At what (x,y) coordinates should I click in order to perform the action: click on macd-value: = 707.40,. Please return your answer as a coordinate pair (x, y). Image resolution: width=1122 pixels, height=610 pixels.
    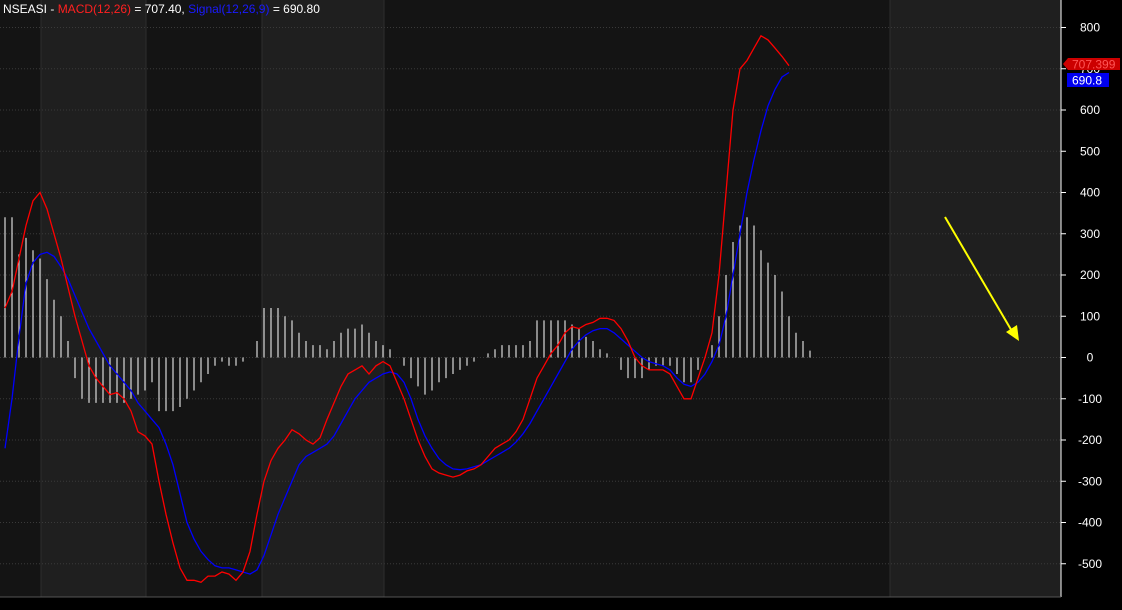
    Looking at the image, I should click on (160, 9).